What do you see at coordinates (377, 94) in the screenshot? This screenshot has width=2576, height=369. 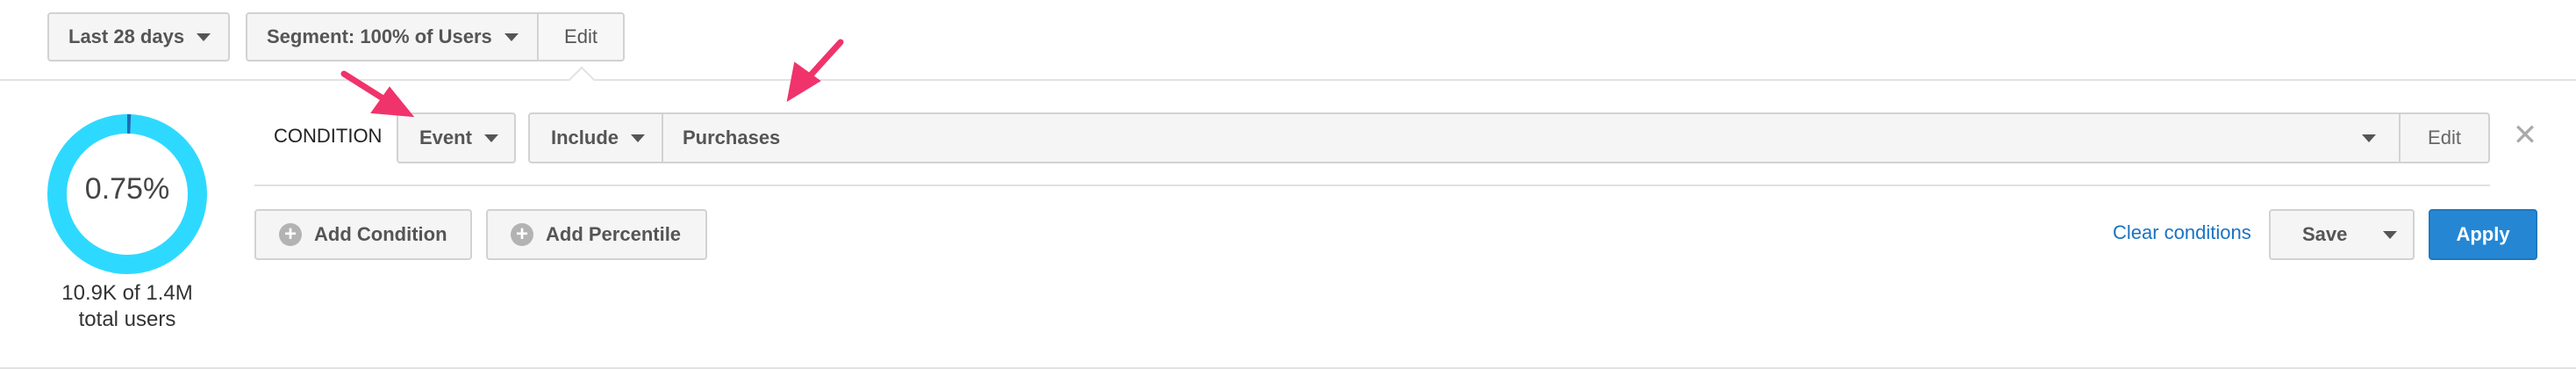 I see `arrow-to-event-icon` at bounding box center [377, 94].